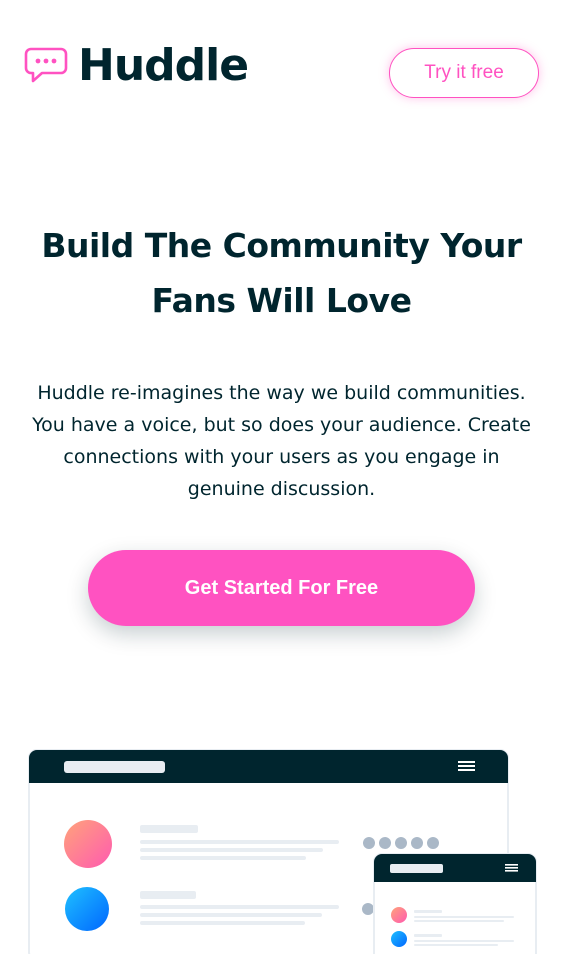  What do you see at coordinates (281, 273) in the screenshot?
I see `hero-title: Build The Community Your Fans Will Love` at bounding box center [281, 273].